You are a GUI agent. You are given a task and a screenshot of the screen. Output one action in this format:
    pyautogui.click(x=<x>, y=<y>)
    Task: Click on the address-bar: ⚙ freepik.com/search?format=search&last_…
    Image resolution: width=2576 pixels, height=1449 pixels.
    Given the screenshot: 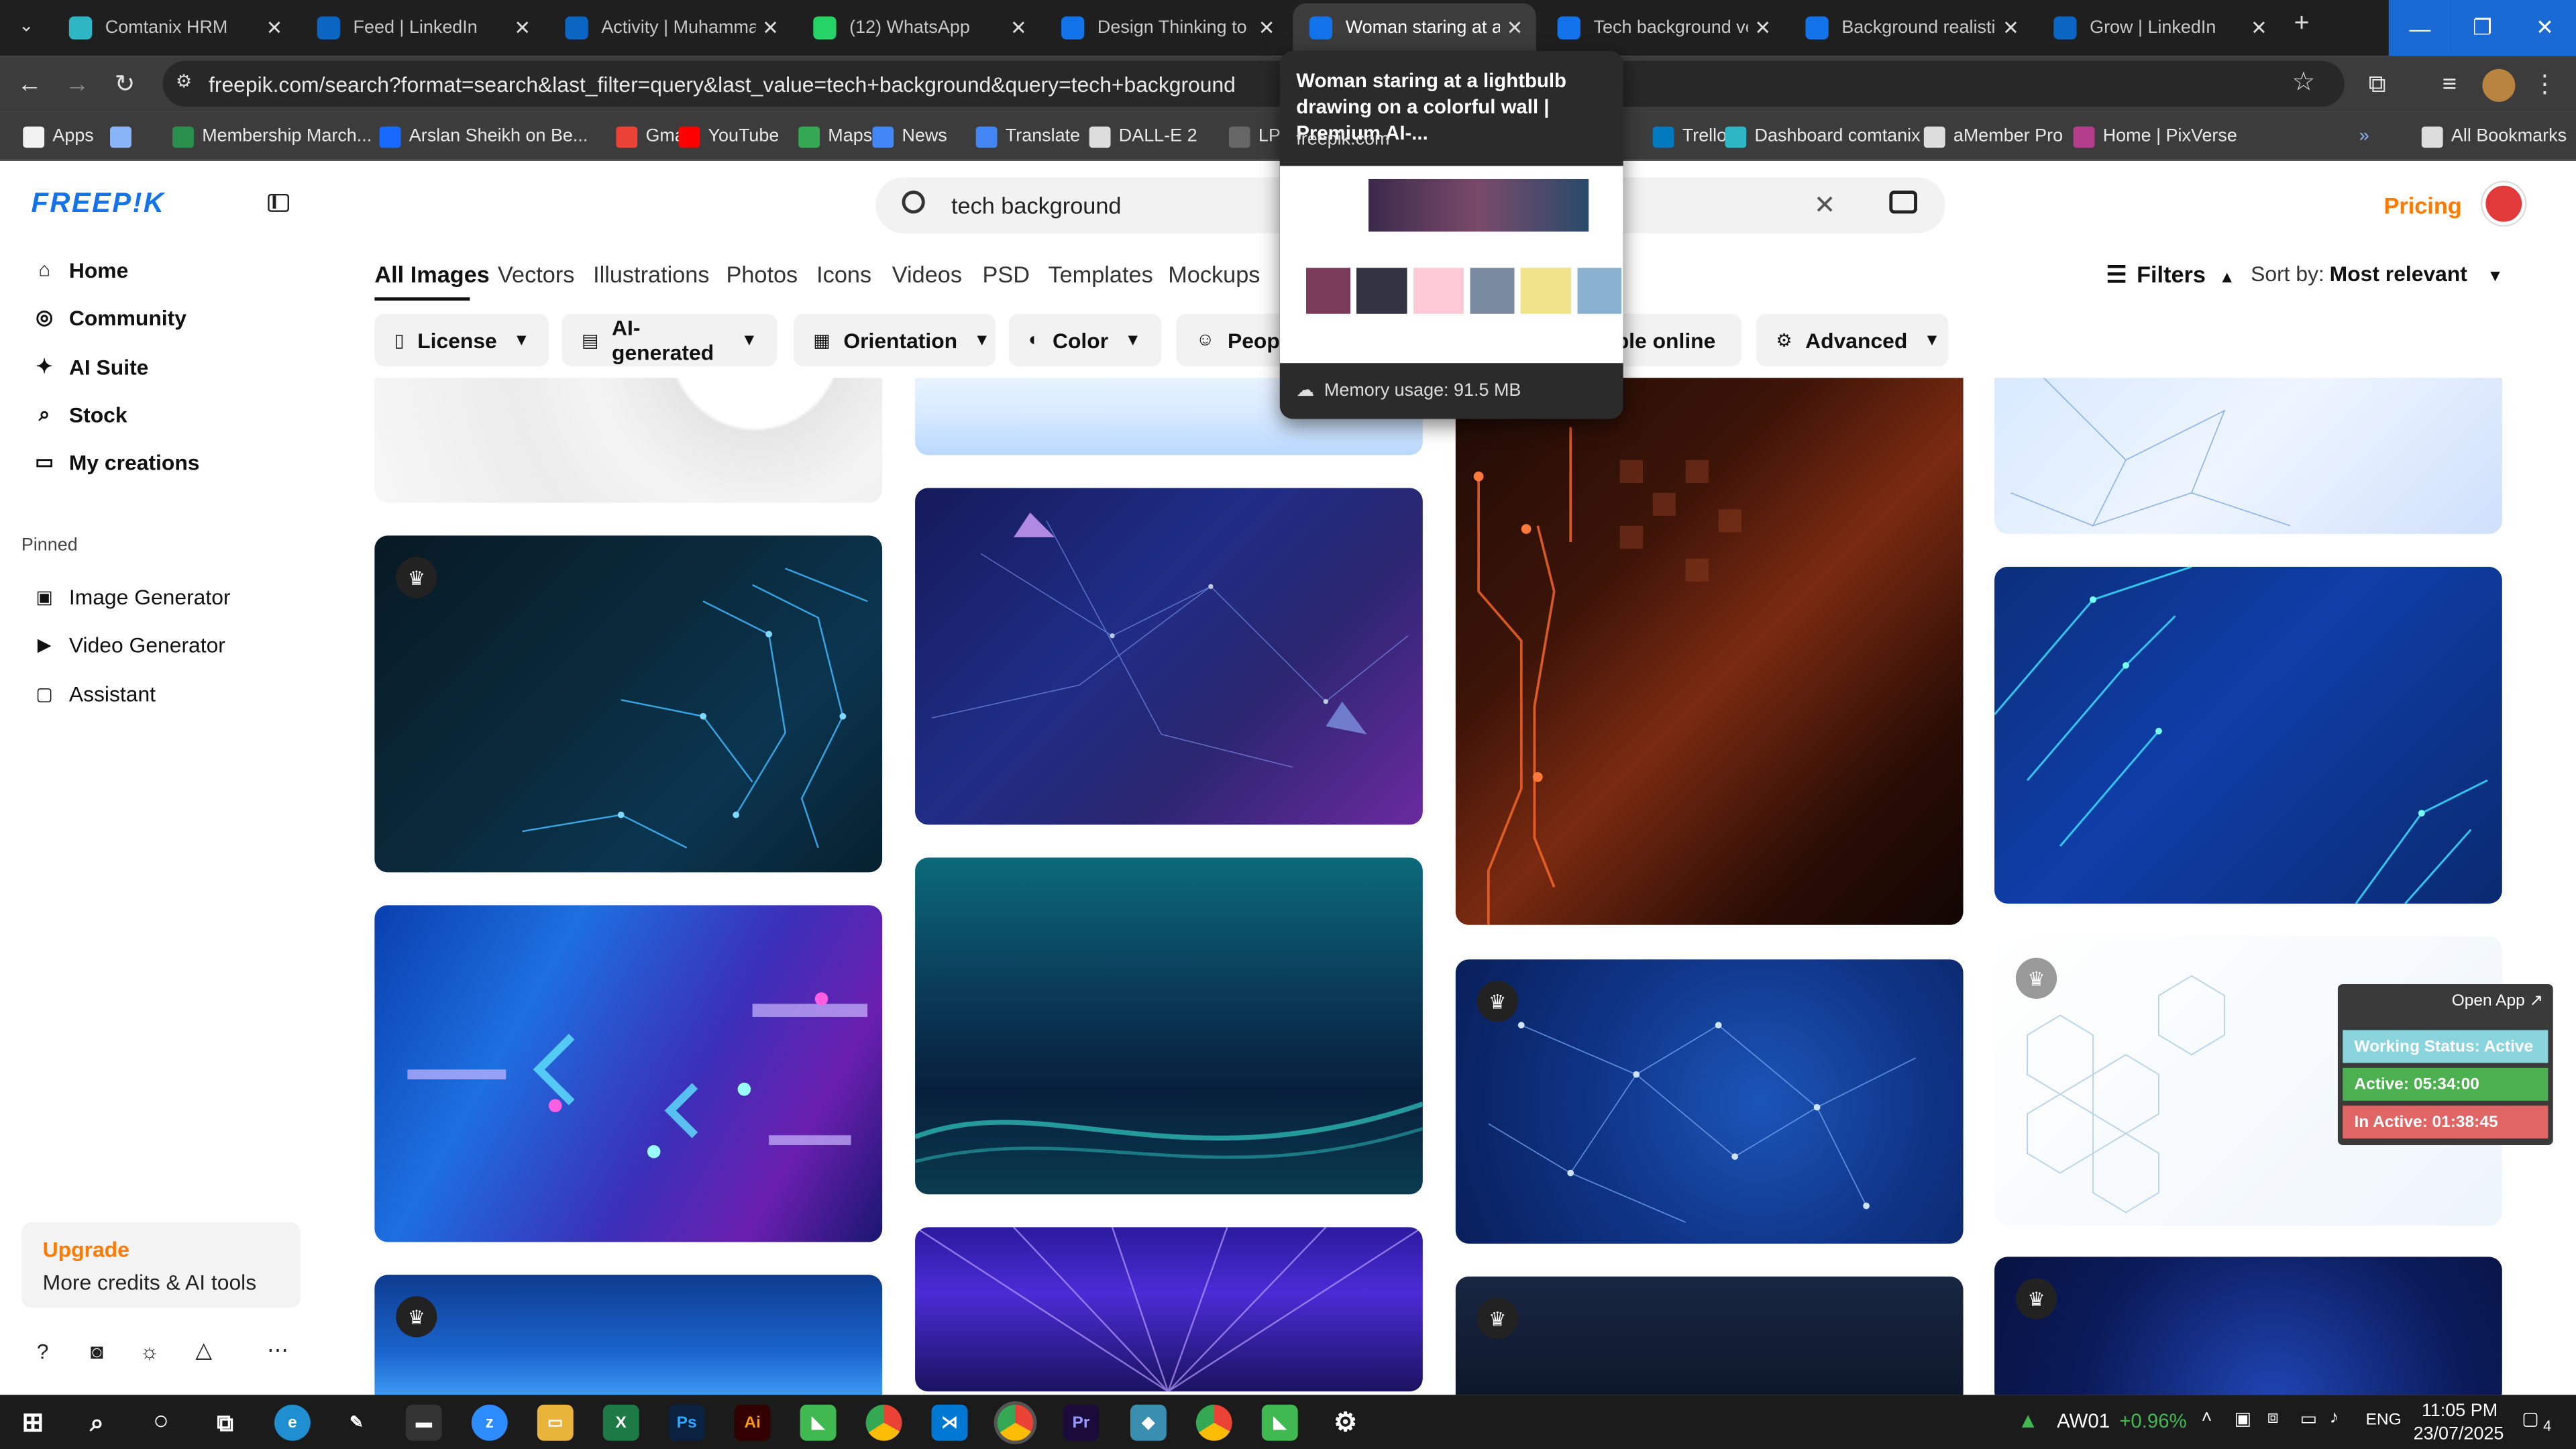 What is the action you would take?
    pyautogui.click(x=1253, y=83)
    